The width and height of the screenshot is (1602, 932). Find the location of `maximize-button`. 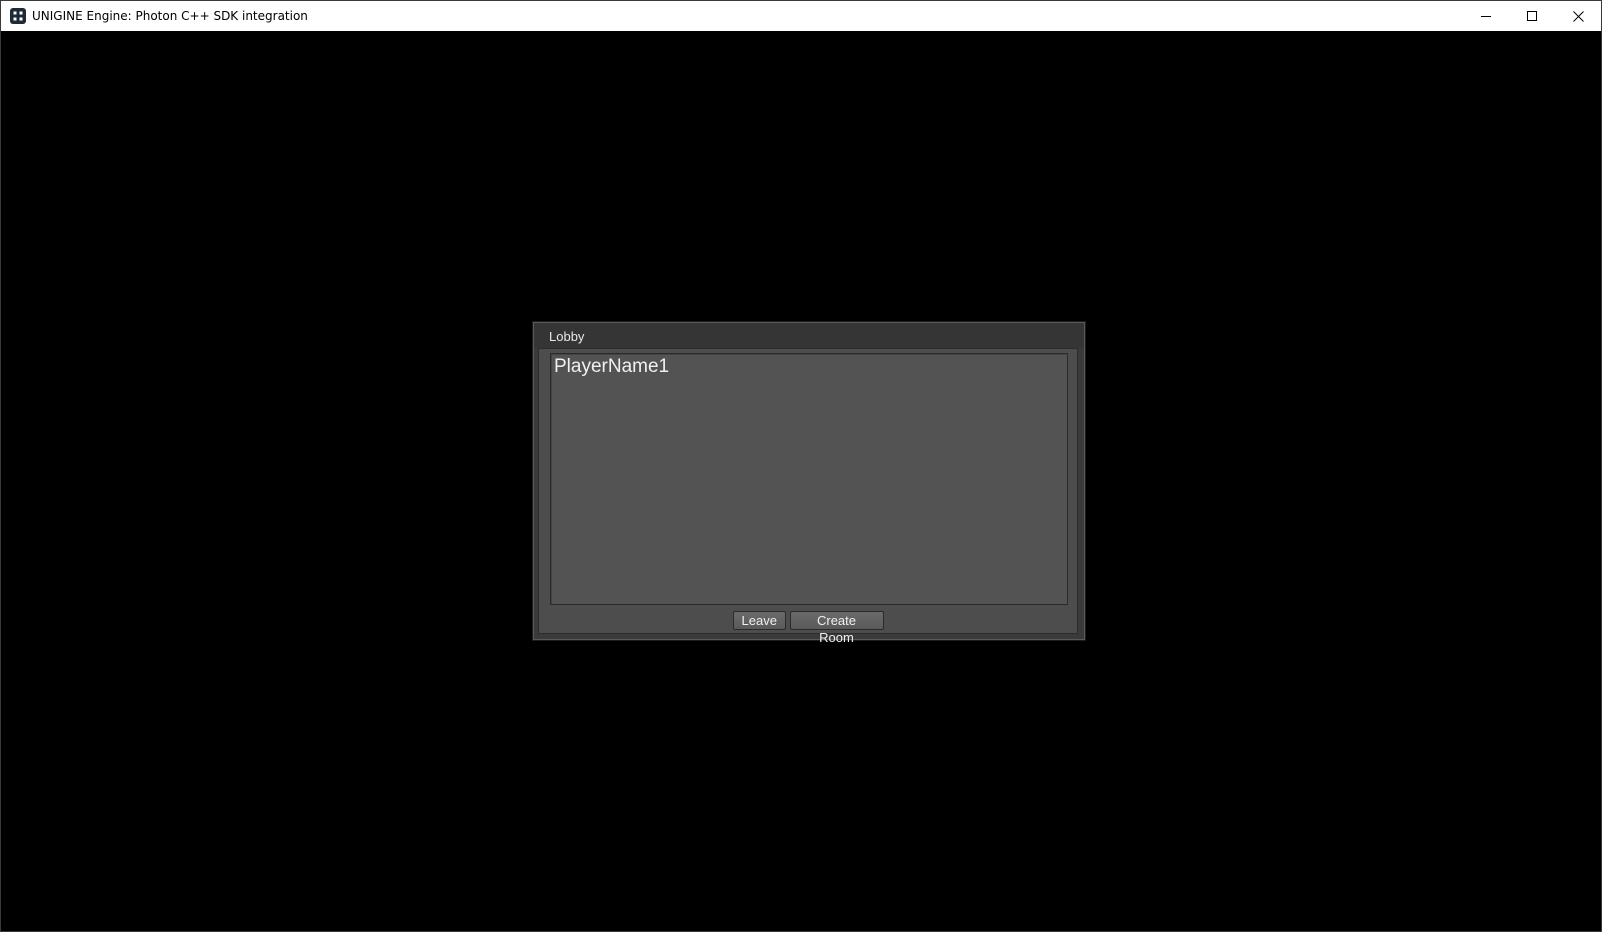

maximize-button is located at coordinates (1532, 16).